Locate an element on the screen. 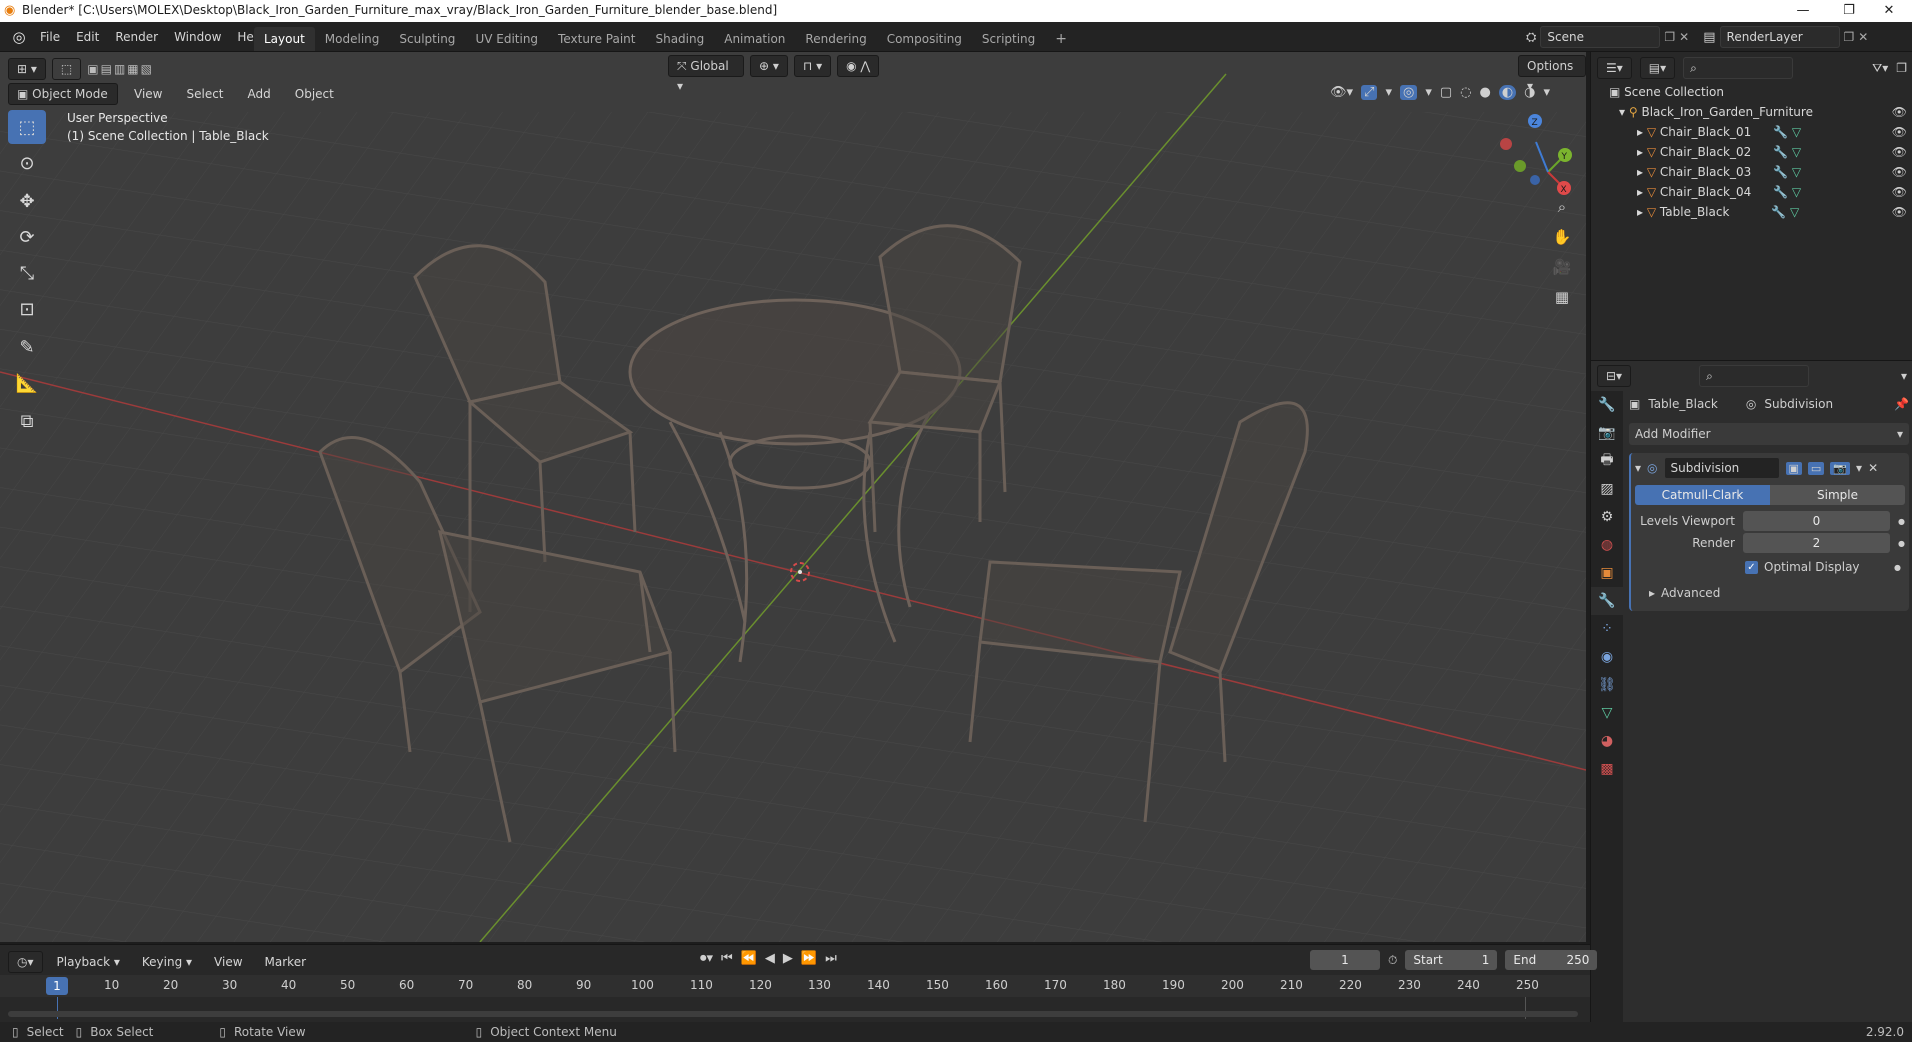  scene-name-field: Scene is located at coordinates (1600, 37).